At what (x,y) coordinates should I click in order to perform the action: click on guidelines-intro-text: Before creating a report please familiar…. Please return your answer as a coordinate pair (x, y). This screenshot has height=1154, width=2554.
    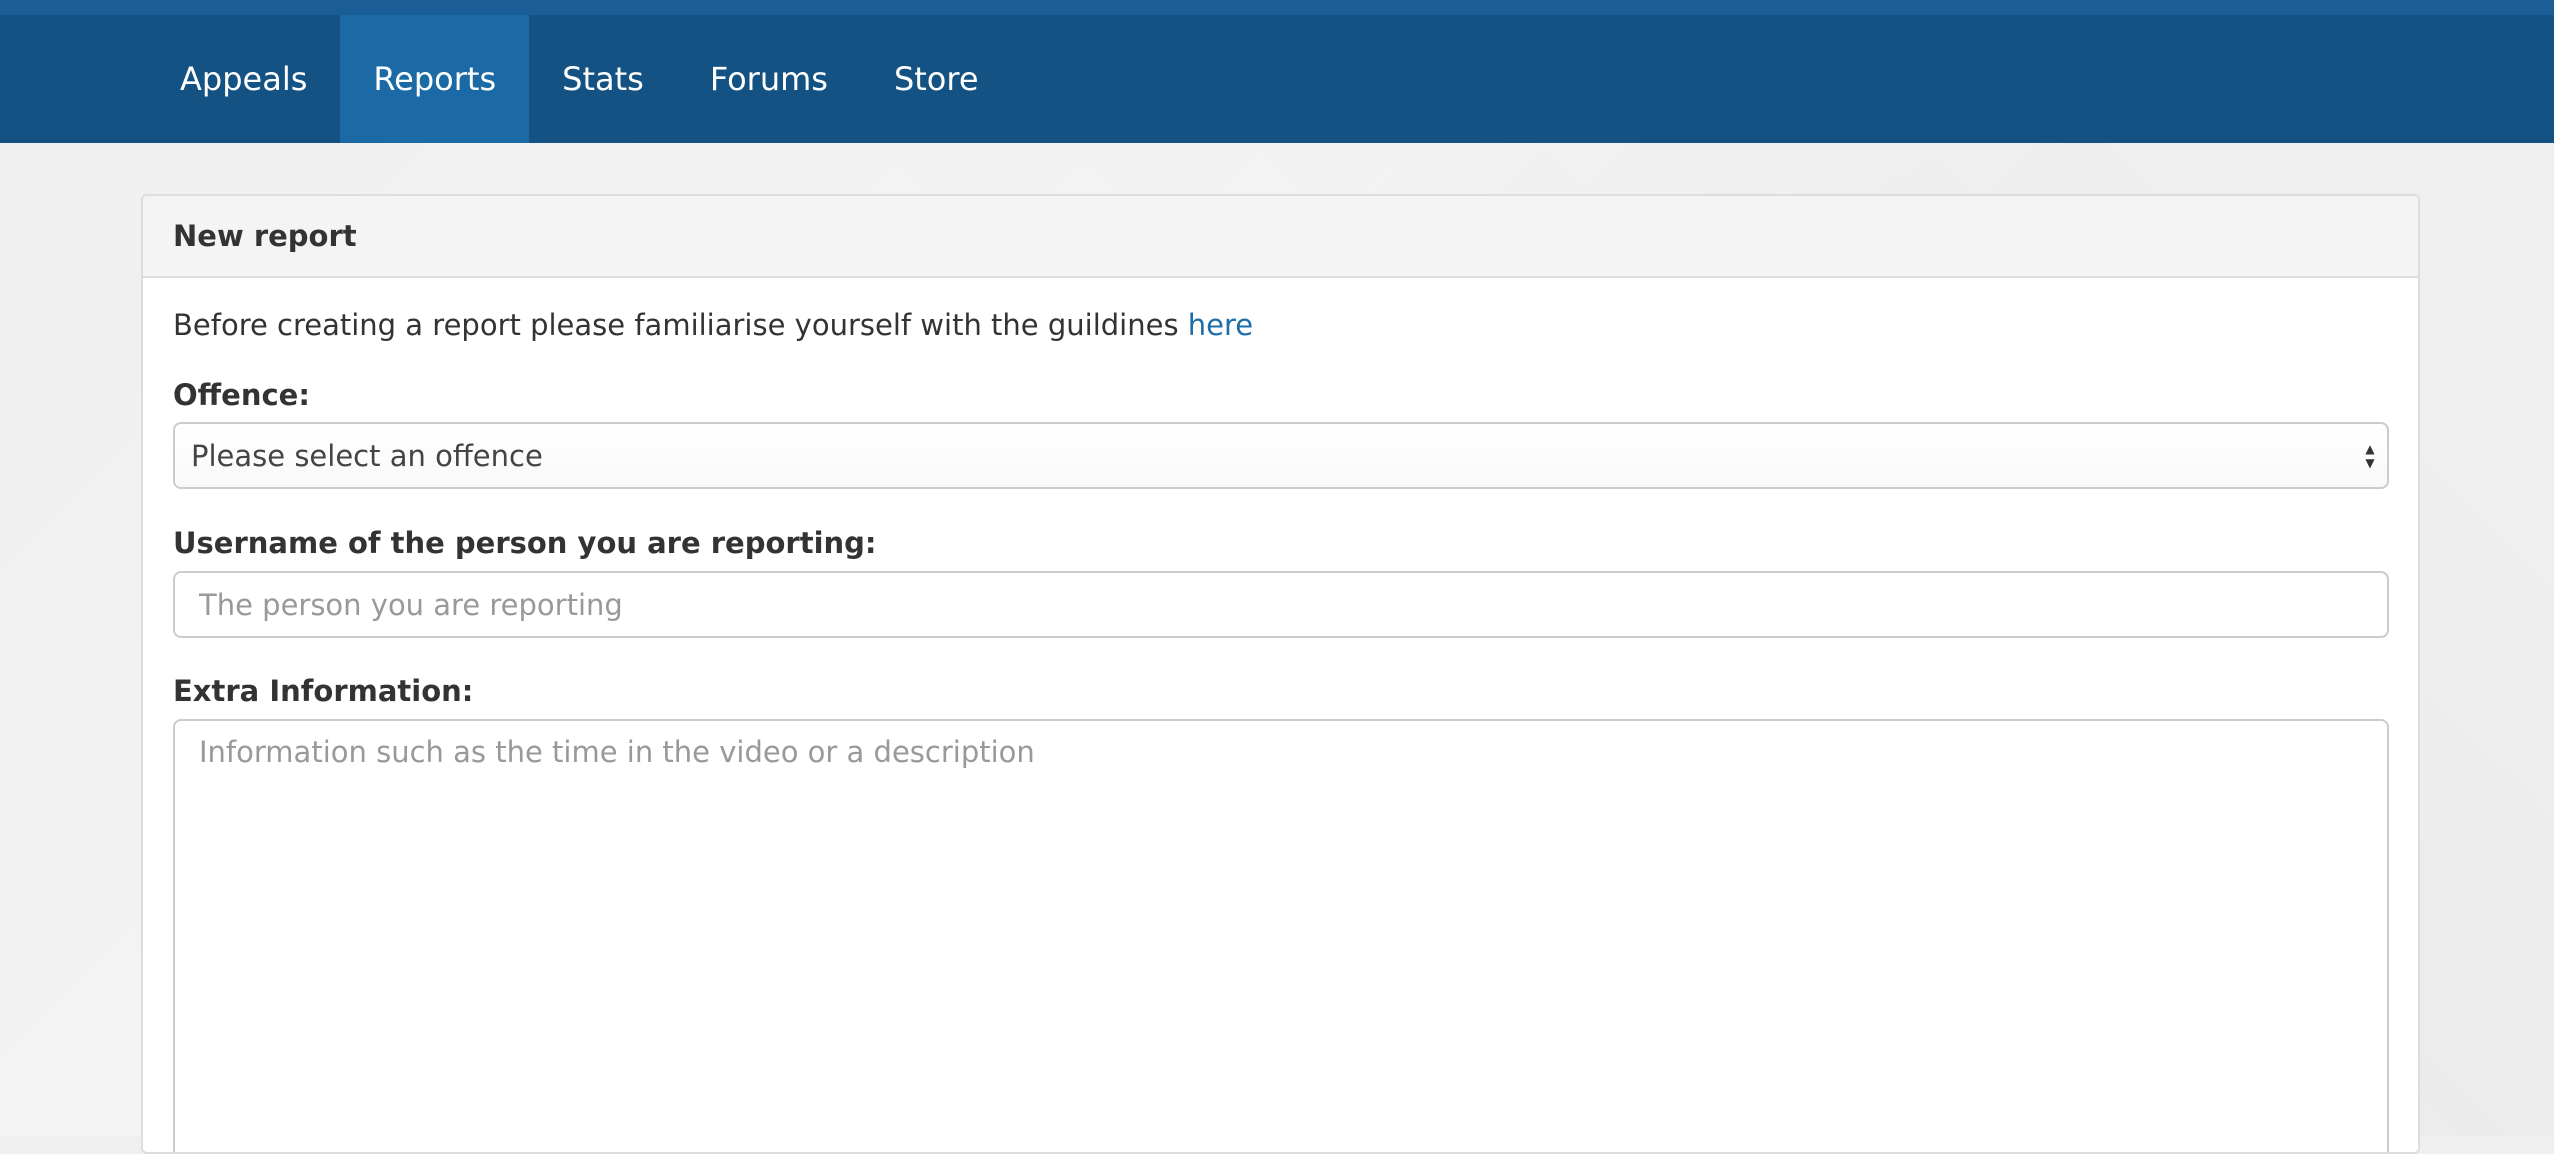
    Looking at the image, I should click on (680, 325).